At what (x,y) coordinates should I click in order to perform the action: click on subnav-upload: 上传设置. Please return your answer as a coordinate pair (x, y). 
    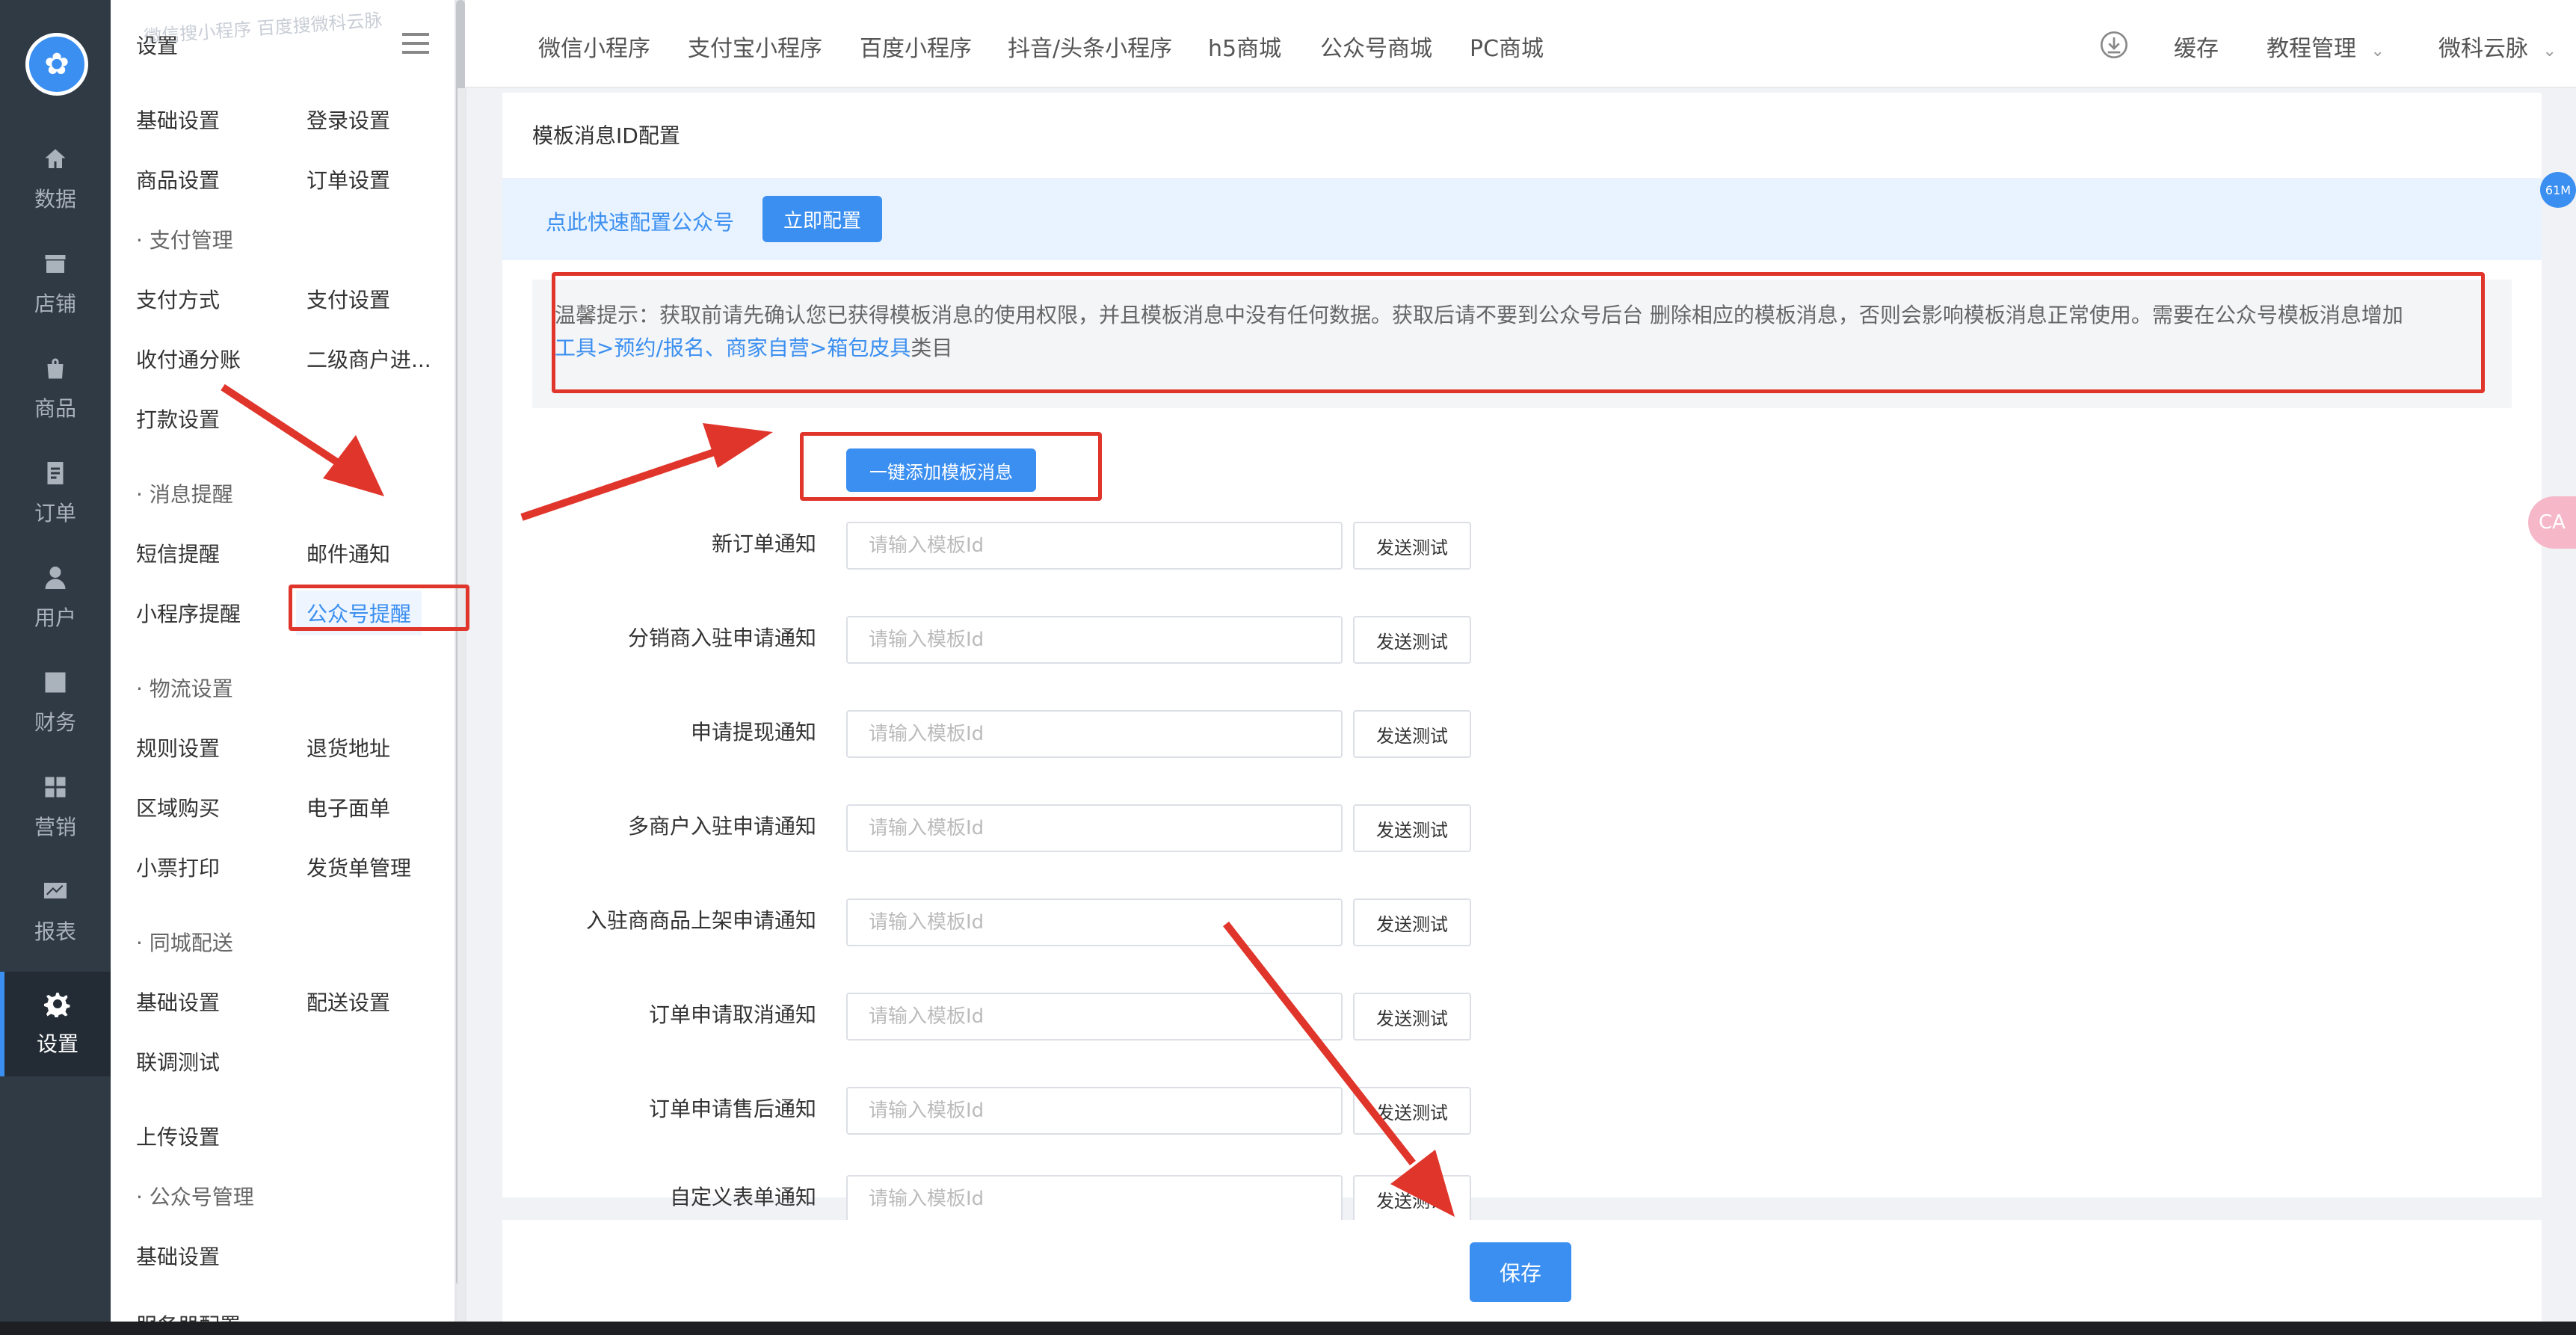
    Looking at the image, I should click on (178, 1136).